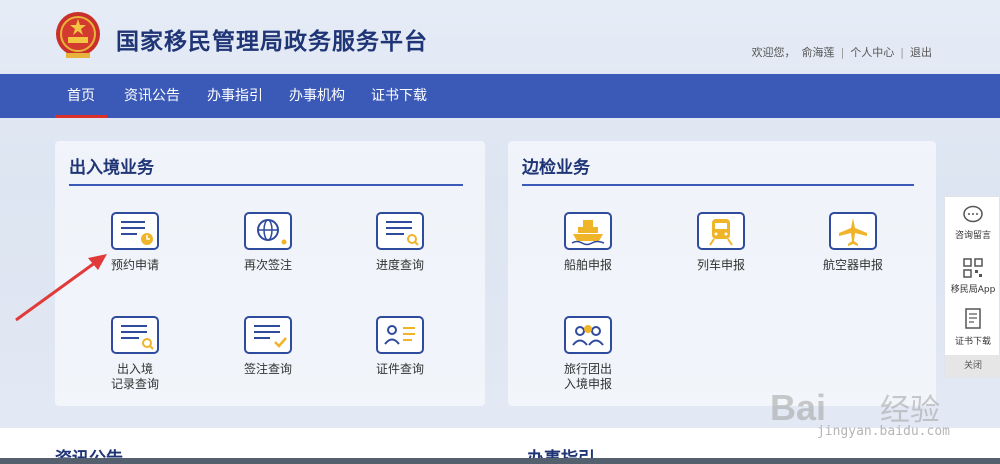 The height and width of the screenshot is (464, 1000). I want to click on panel-title: 出入境业务, so click(111, 168).